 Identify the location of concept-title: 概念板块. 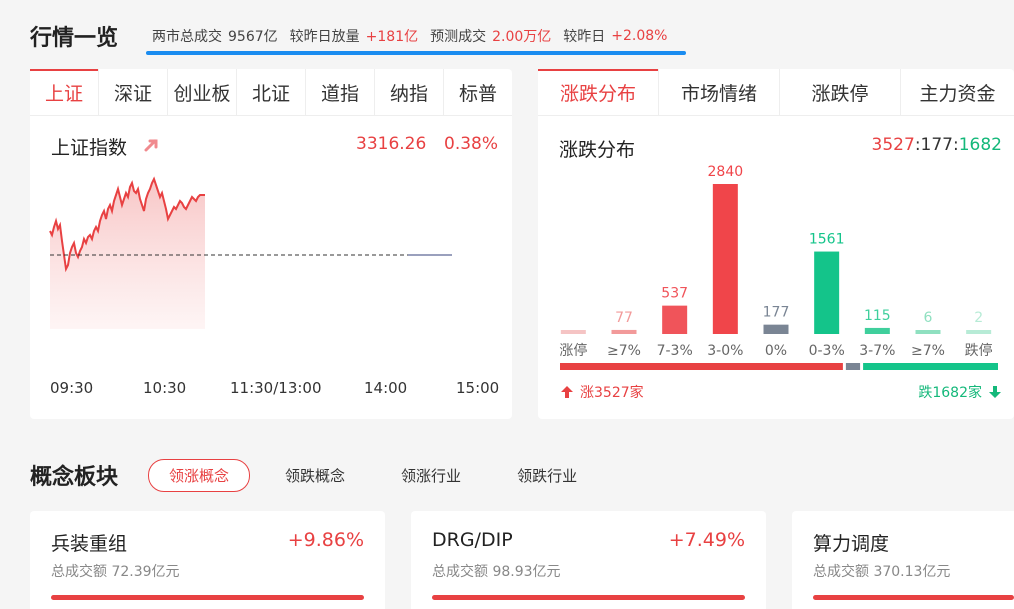
(74, 477).